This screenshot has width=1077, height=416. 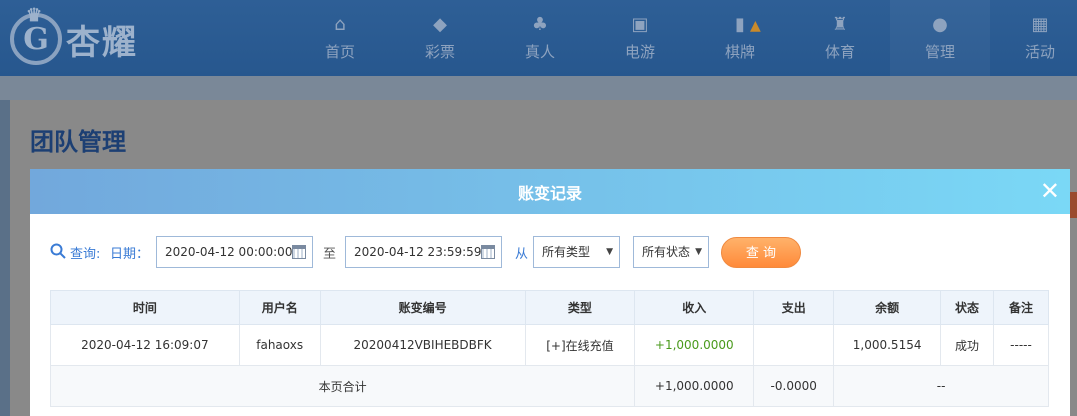 What do you see at coordinates (694, 345) in the screenshot?
I see `cell-income: +1,000.0000` at bounding box center [694, 345].